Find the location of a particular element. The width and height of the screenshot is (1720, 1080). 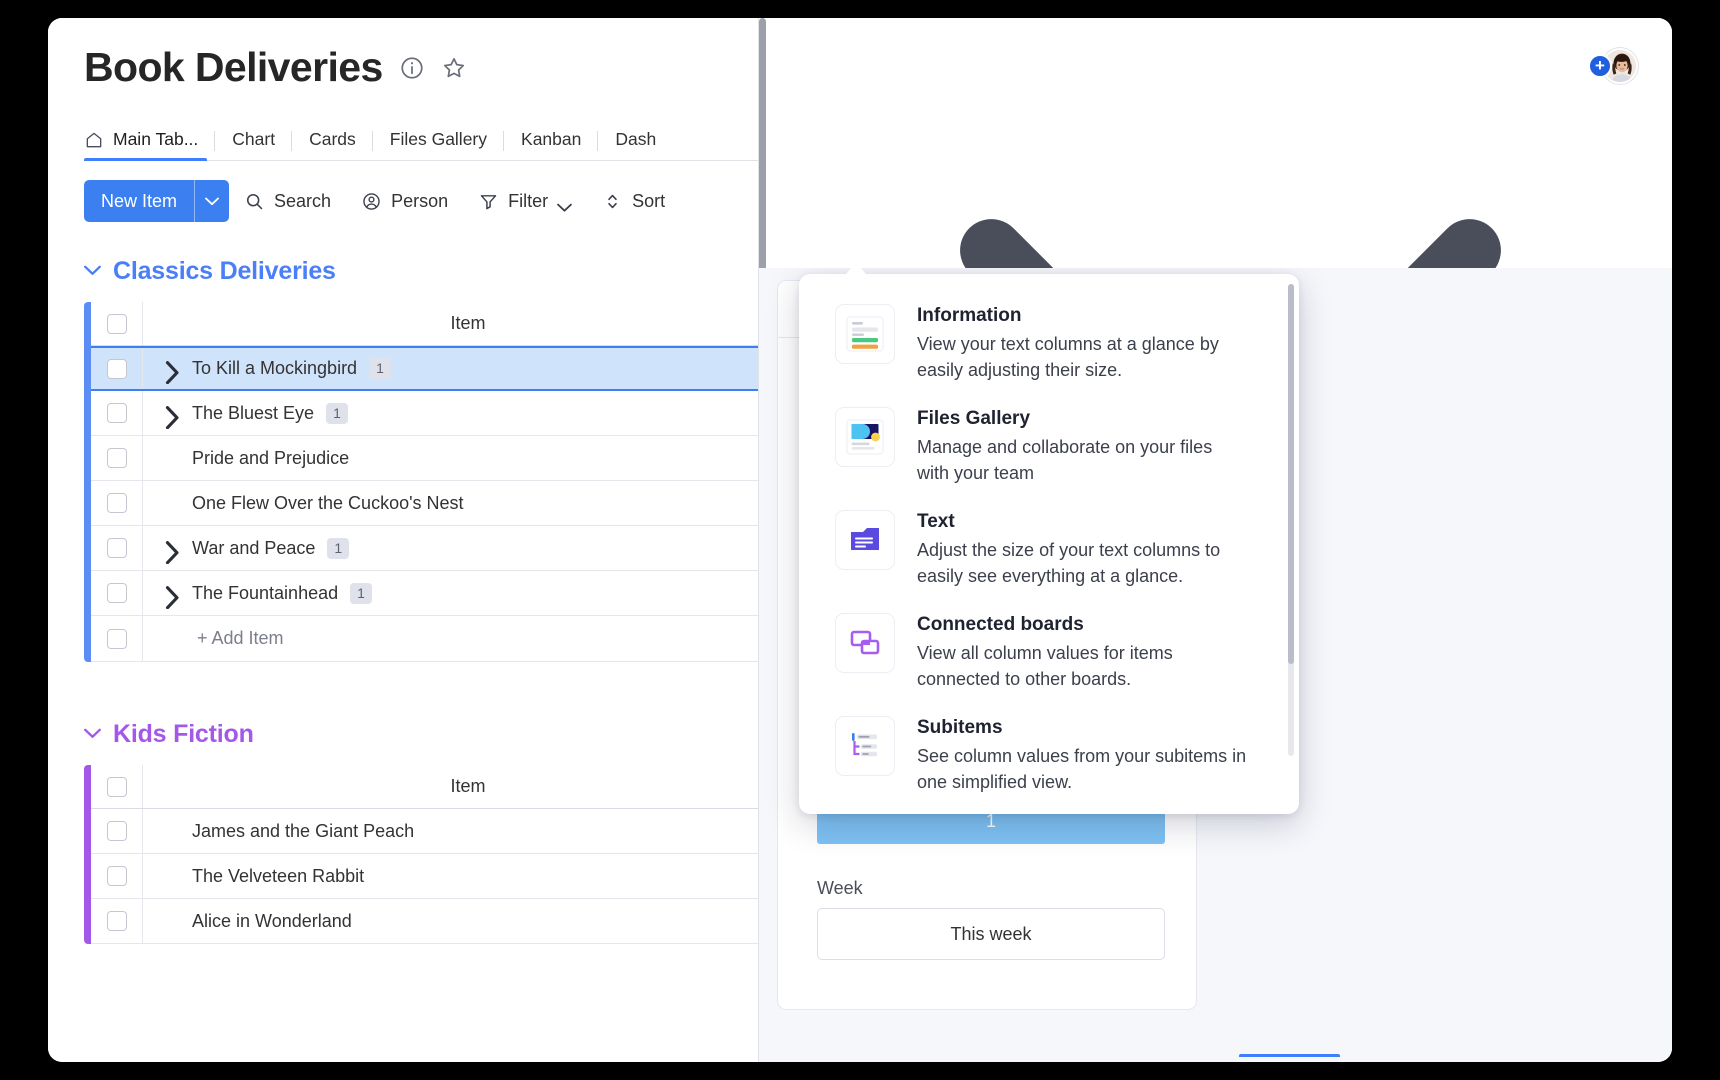

table-row: The Bluest Eye 1 is located at coordinates (424, 414).